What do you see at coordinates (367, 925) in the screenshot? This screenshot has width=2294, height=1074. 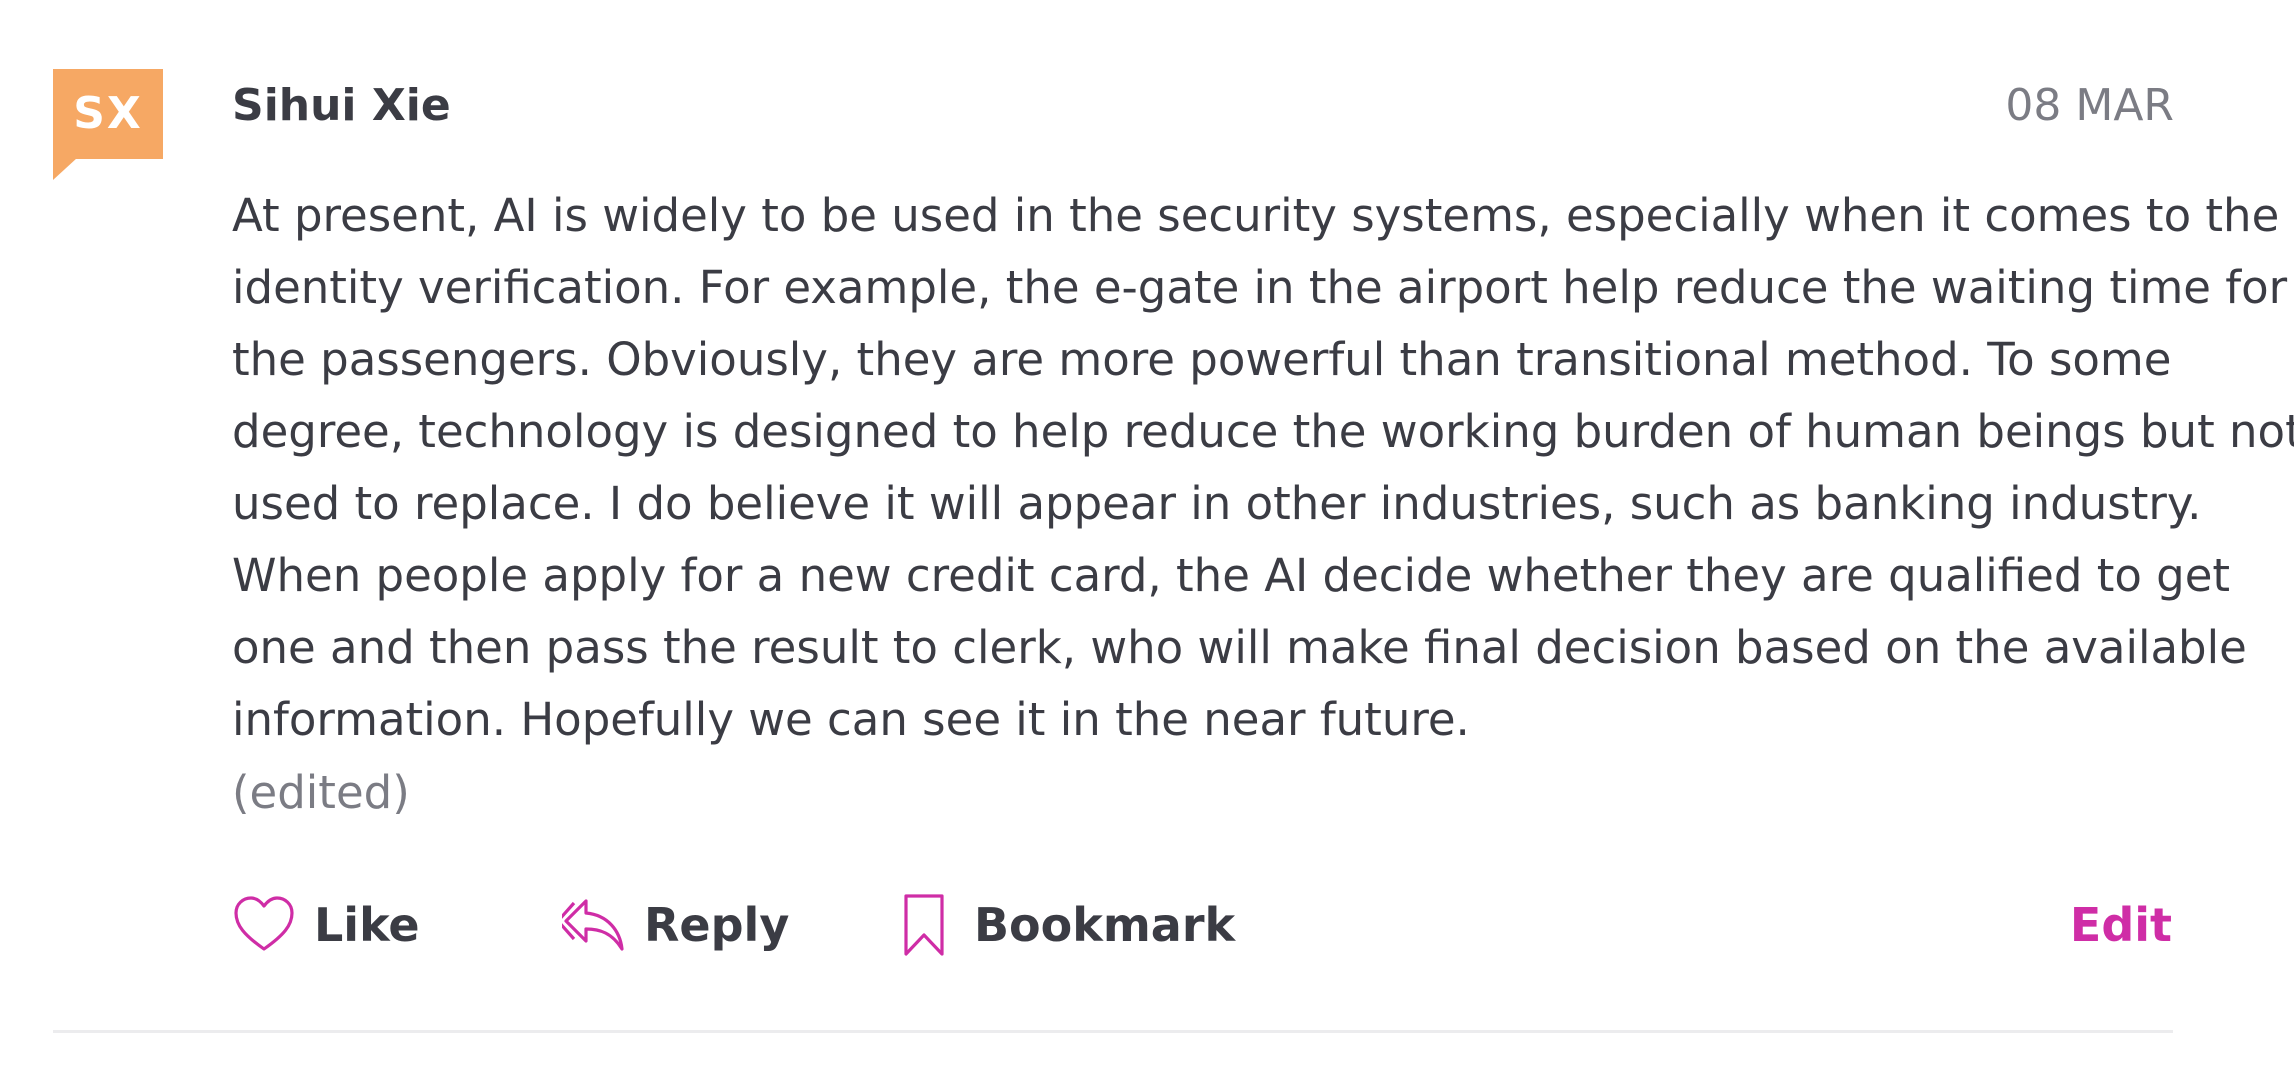 I see `like-label: Like` at bounding box center [367, 925].